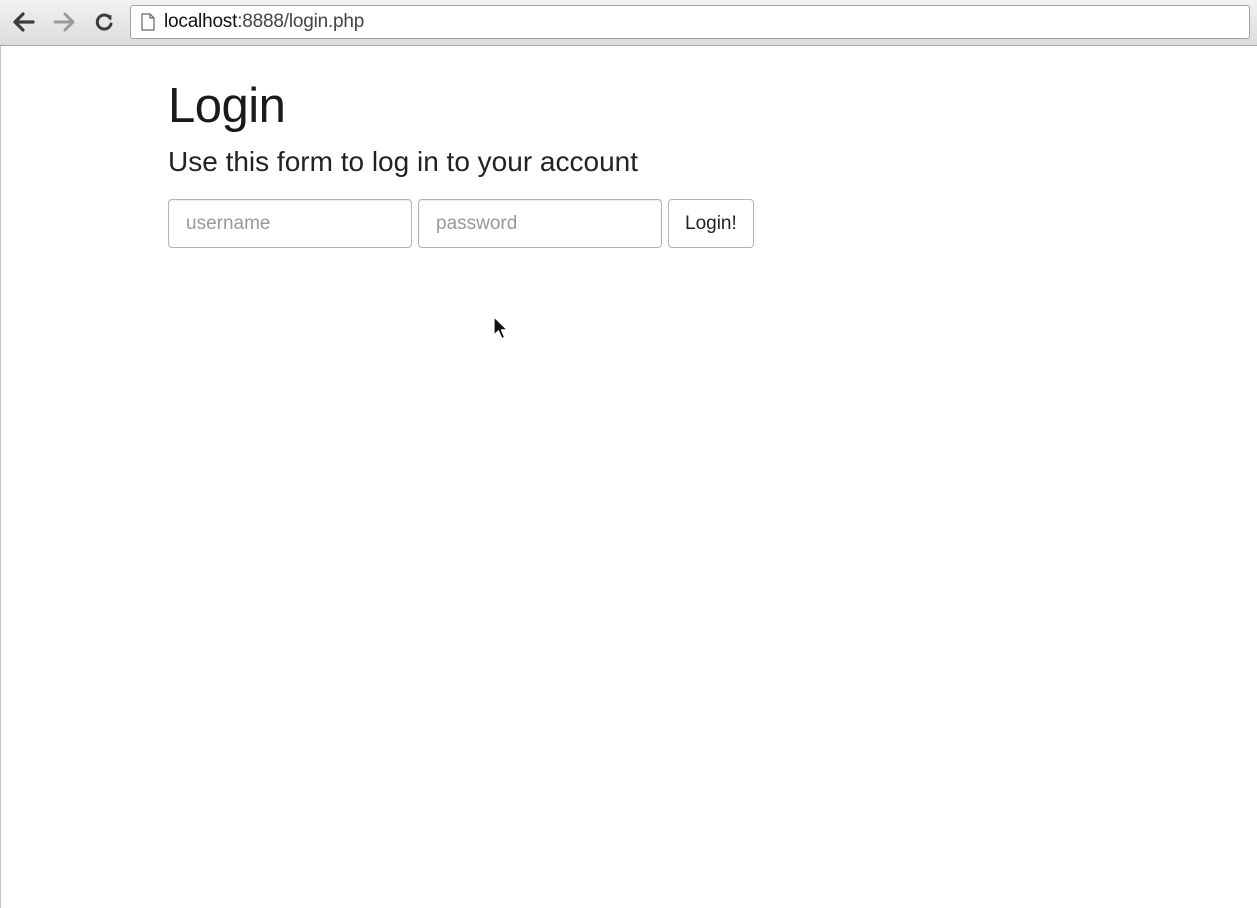 Image resolution: width=1257 pixels, height=908 pixels. I want to click on url-path: :8888/login.php, so click(301, 21).